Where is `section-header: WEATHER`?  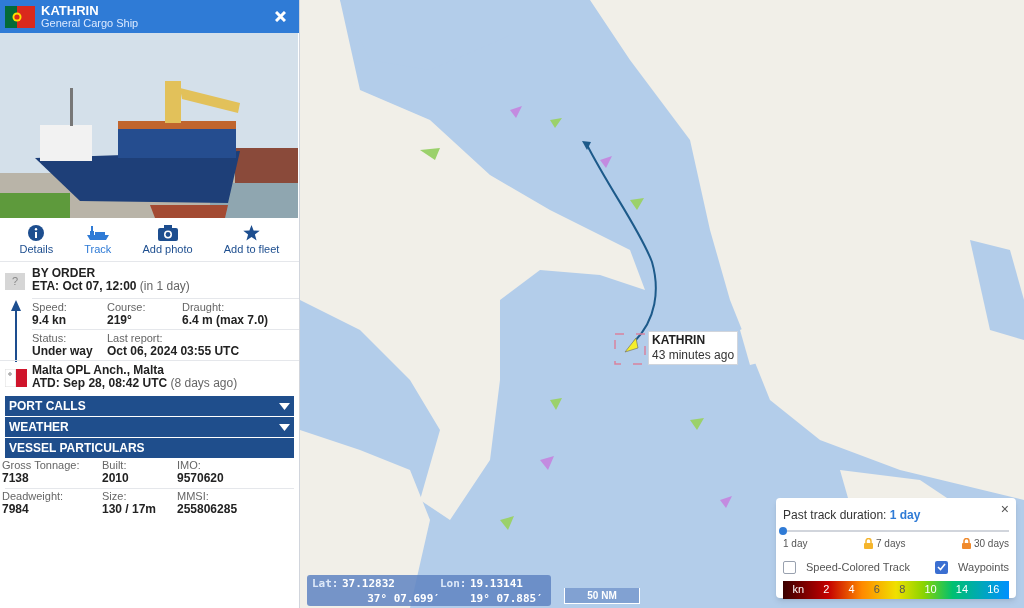
section-header: WEATHER is located at coordinates (149, 427).